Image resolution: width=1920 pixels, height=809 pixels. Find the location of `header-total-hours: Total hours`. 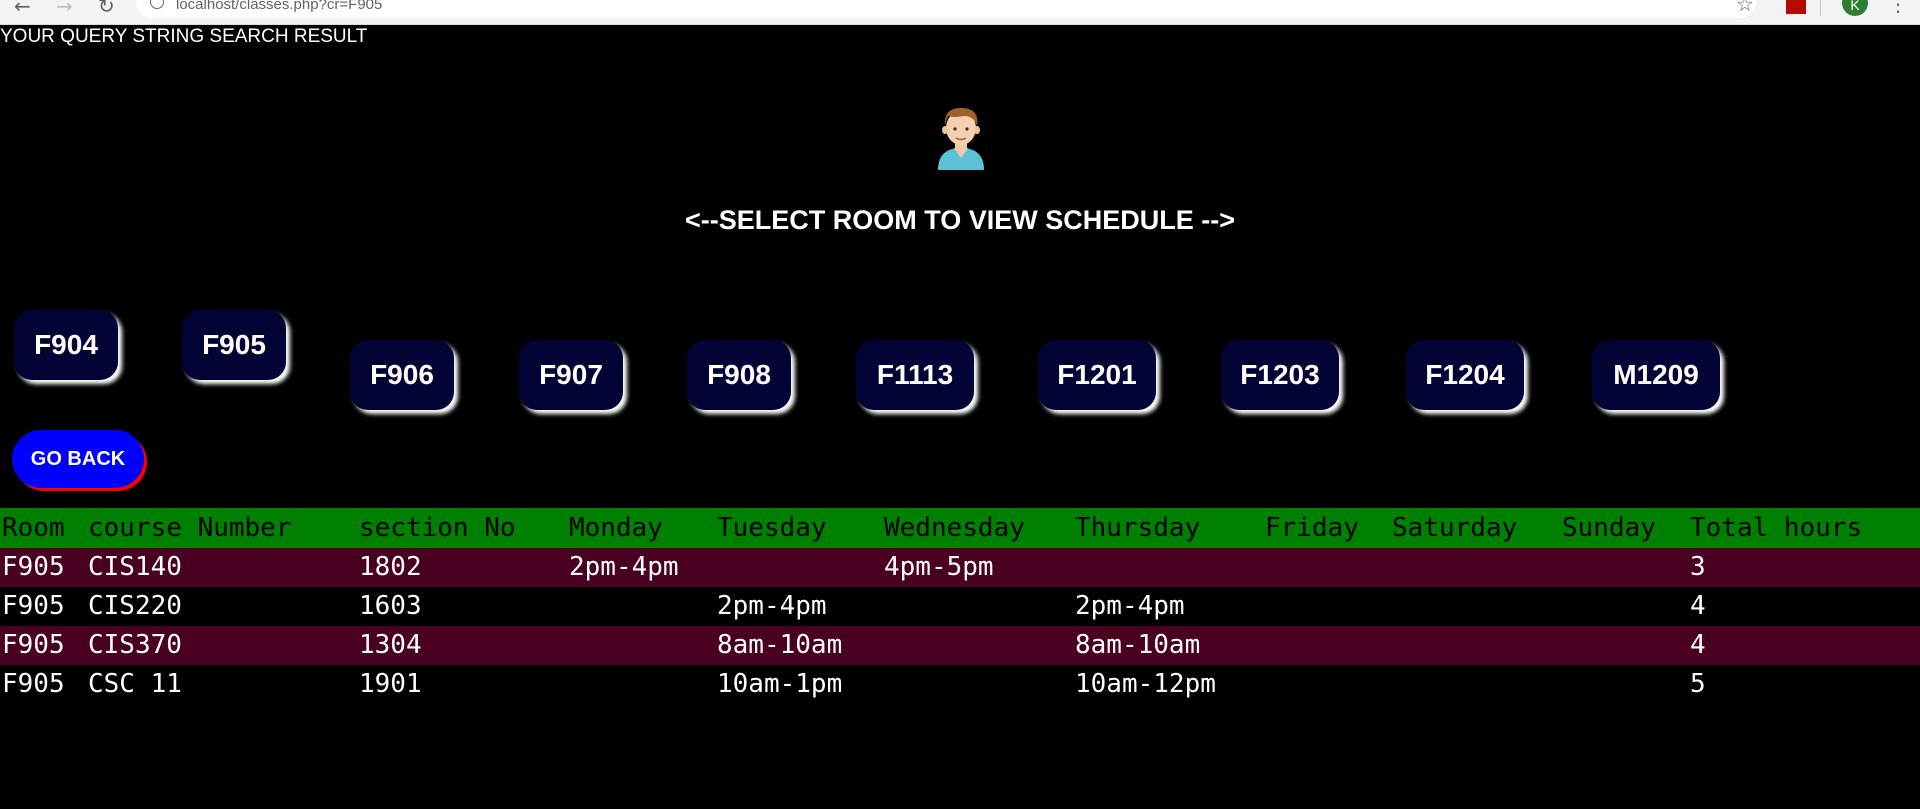

header-total-hours: Total hours is located at coordinates (1776, 528).